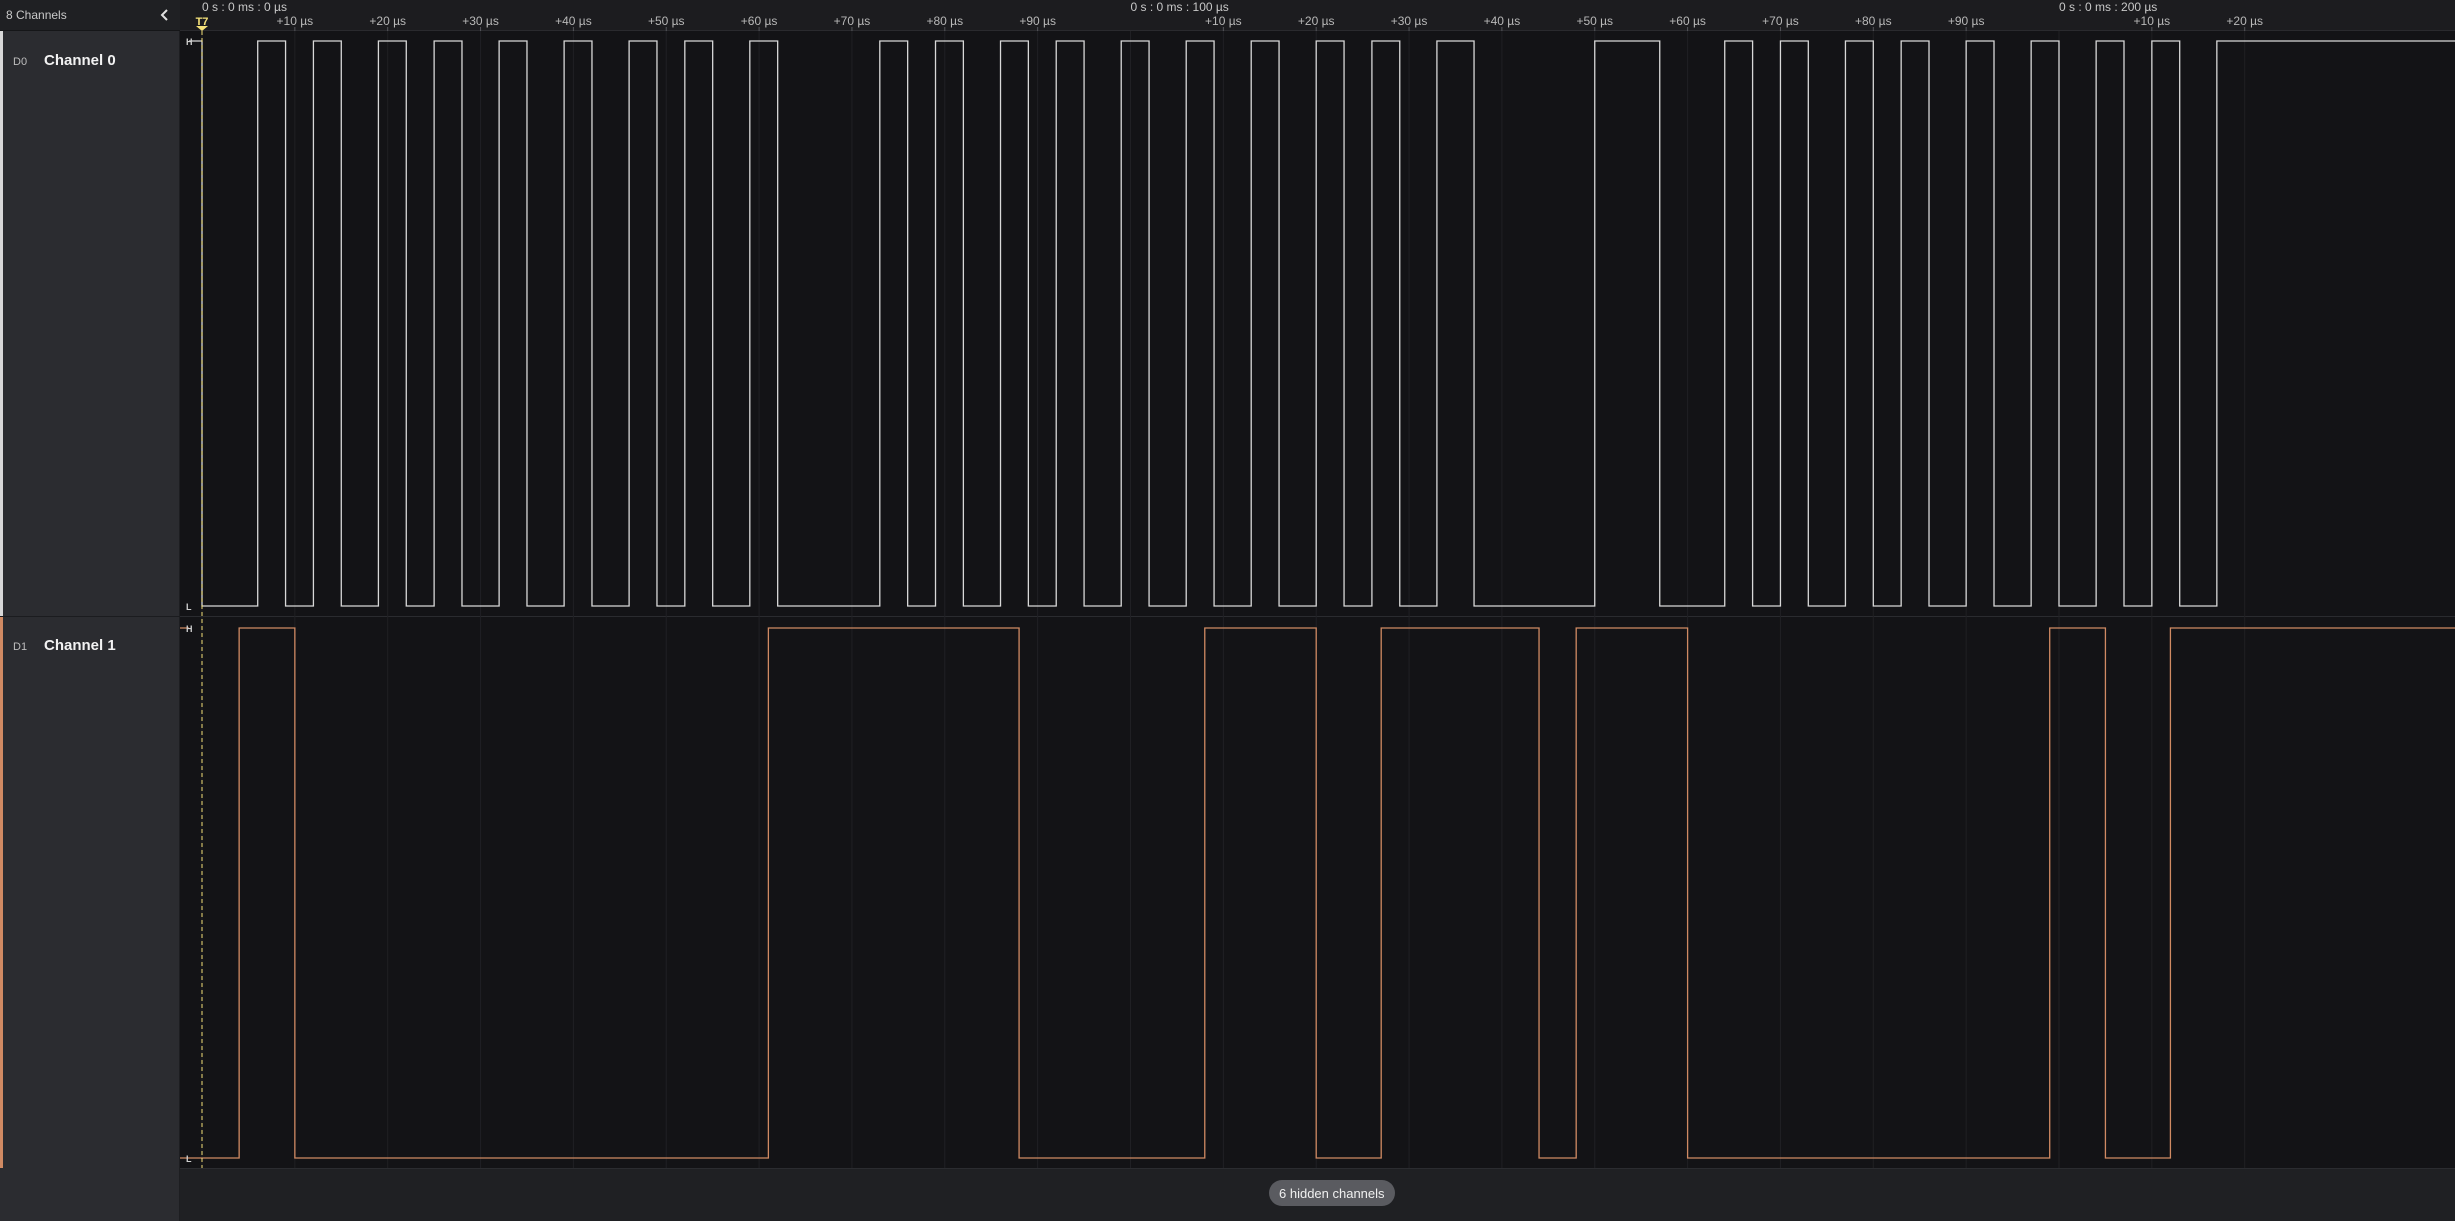  What do you see at coordinates (1332, 1193) in the screenshot?
I see `hidden-channels-button: 6 hidden channels` at bounding box center [1332, 1193].